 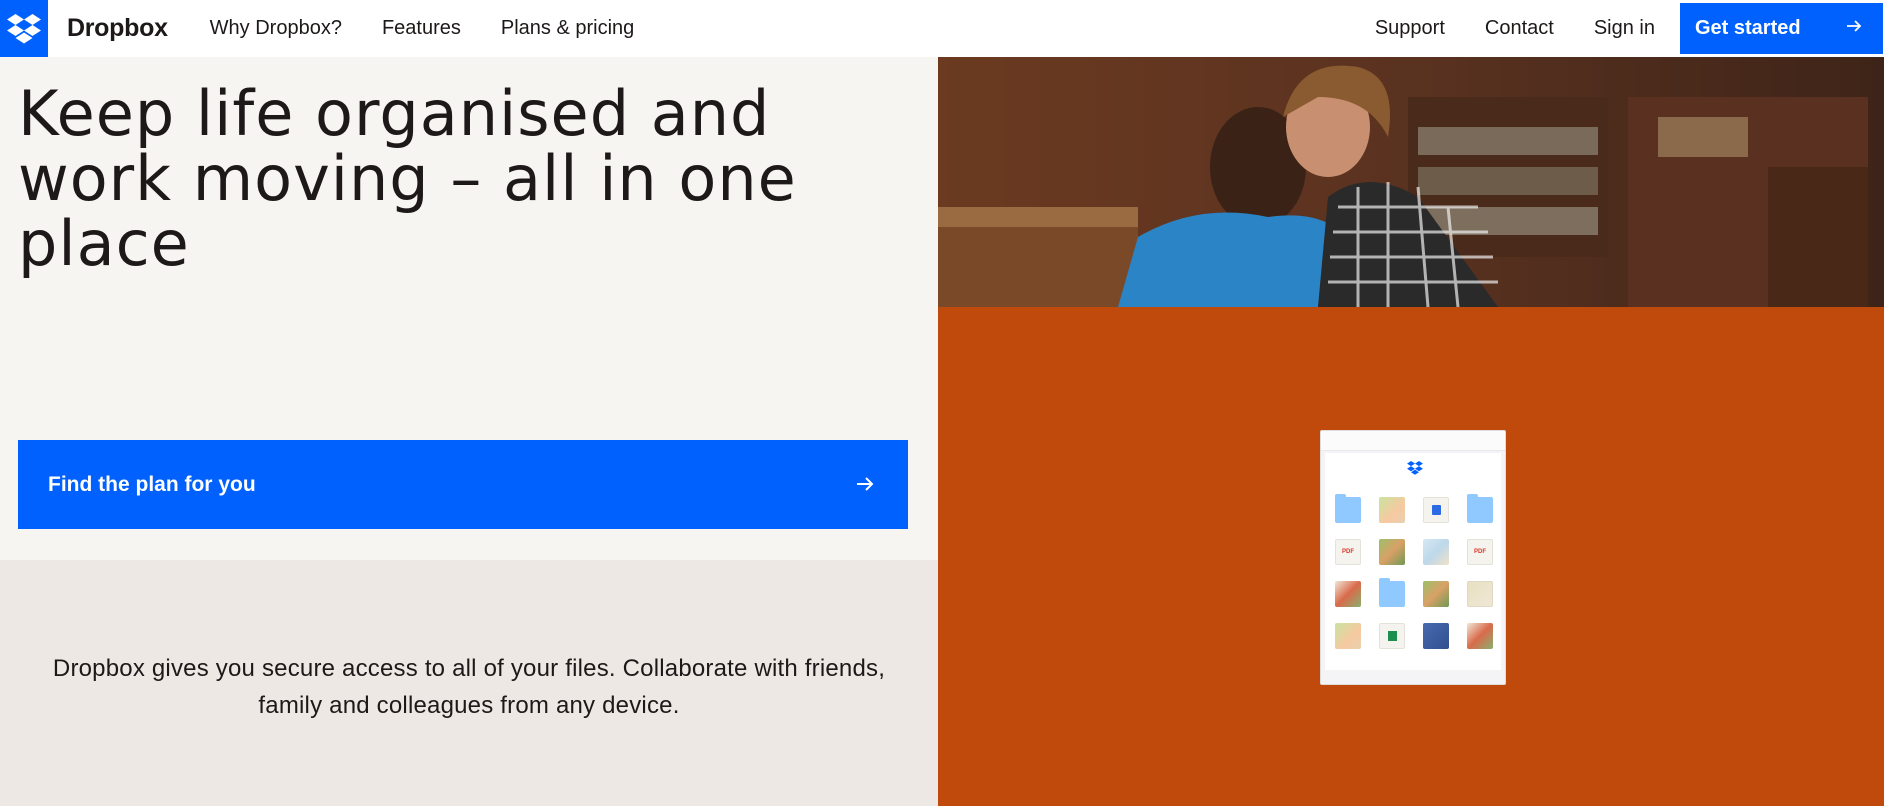 What do you see at coordinates (152, 484) in the screenshot?
I see `find-plan-label: Find the plan for you` at bounding box center [152, 484].